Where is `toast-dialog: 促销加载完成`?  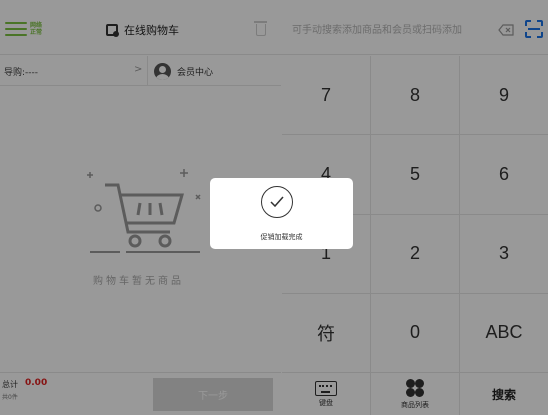
toast-dialog: 促销加载完成 is located at coordinates (281, 213).